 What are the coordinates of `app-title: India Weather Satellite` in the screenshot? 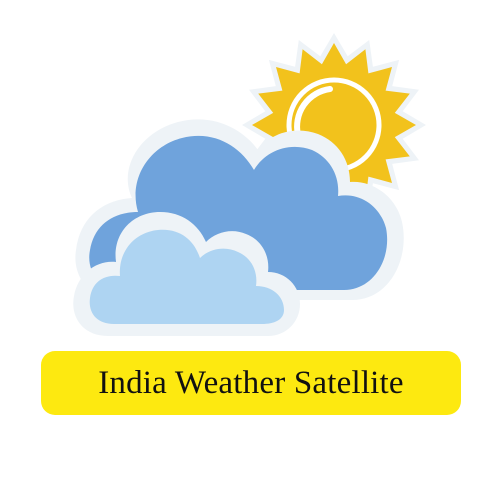 It's located at (251, 382).